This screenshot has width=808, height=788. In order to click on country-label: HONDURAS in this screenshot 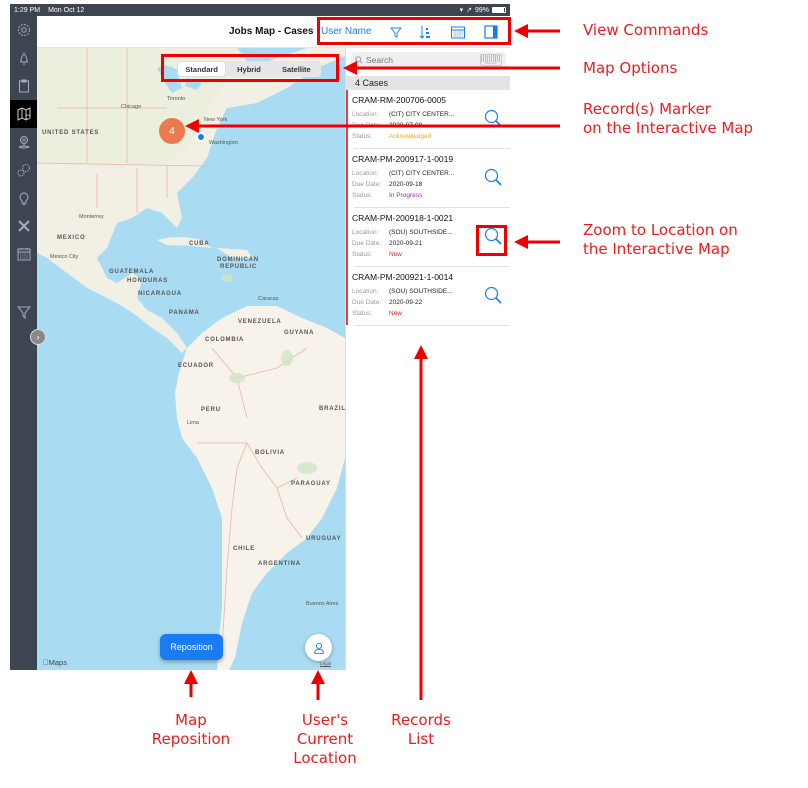, I will do `click(148, 281)`.